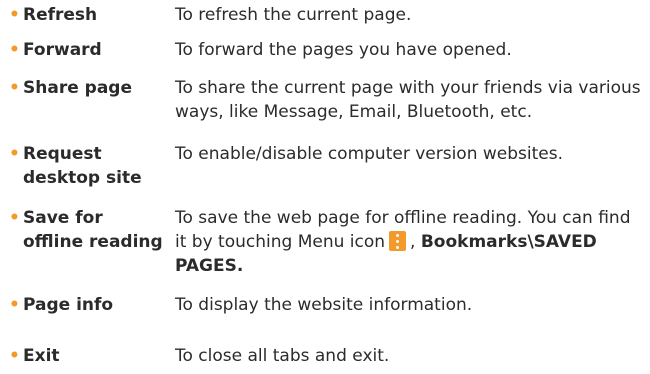 The height and width of the screenshot is (374, 650). I want to click on term-save-offline-line1: Save for, so click(63, 218).